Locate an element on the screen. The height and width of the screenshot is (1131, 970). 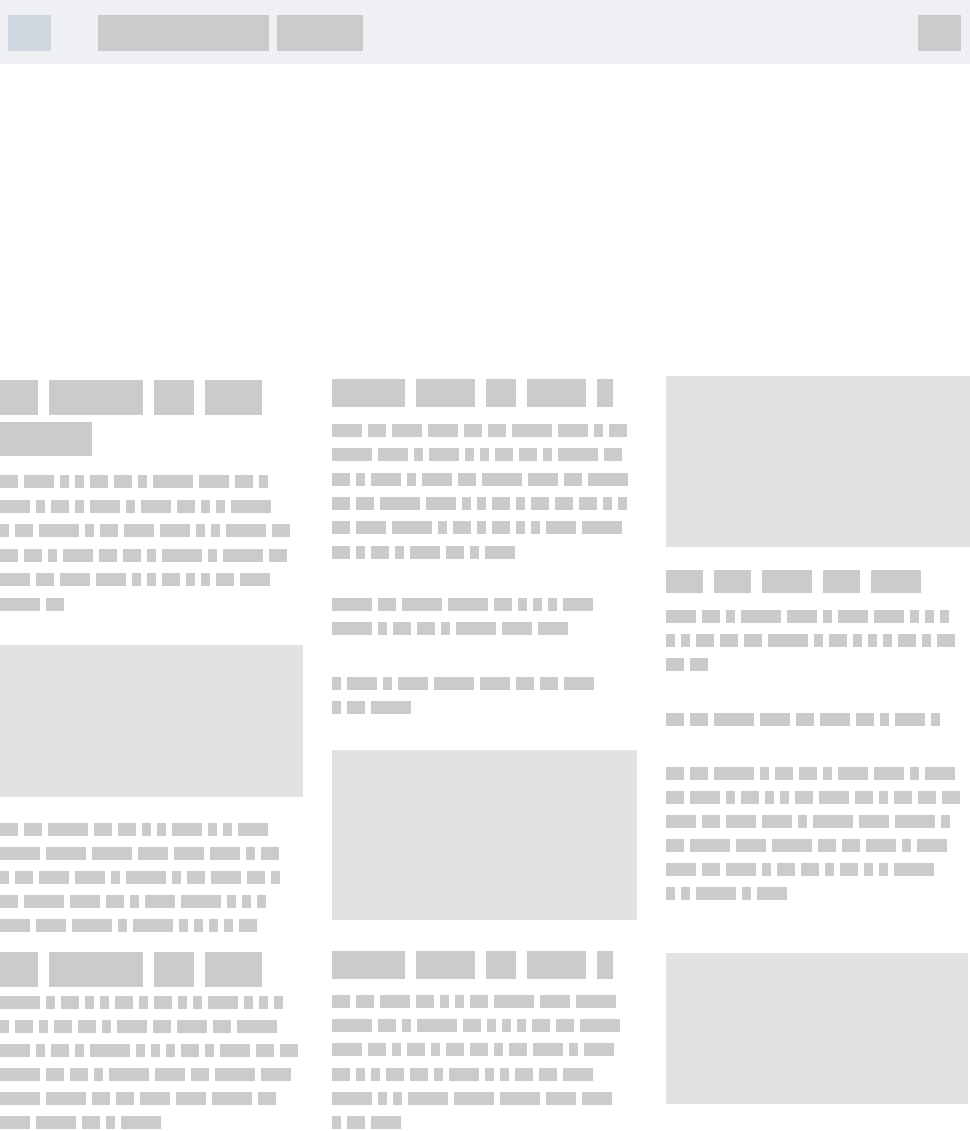
image-placeholder is located at coordinates (818, 461).